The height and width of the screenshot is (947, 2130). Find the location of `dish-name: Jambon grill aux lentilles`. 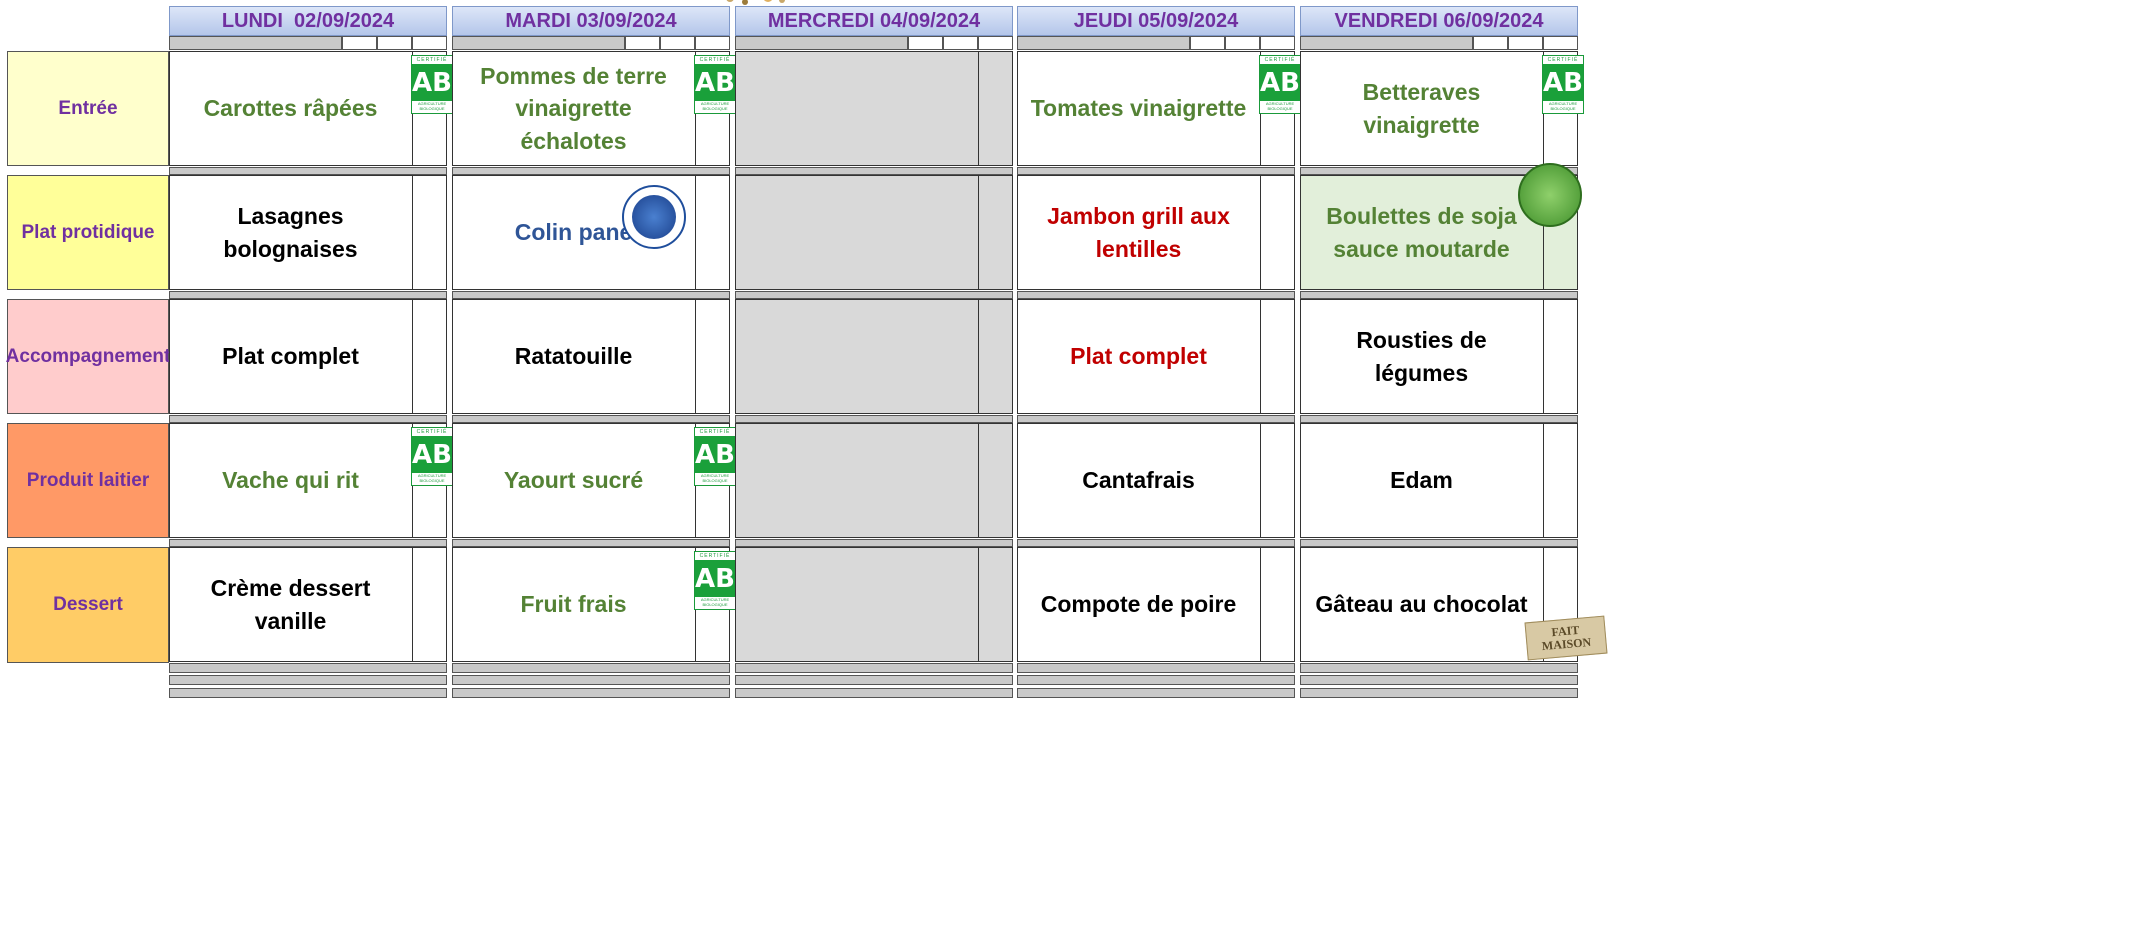

dish-name: Jambon grill aux lentilles is located at coordinates (1138, 232).